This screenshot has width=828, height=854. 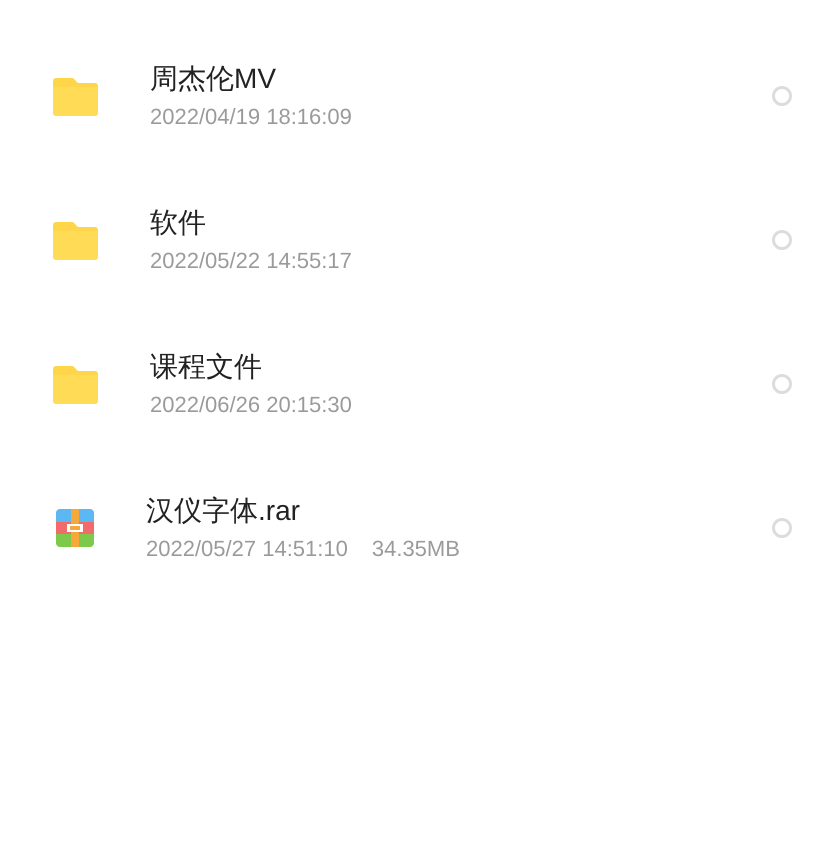 I want to click on modified-date: 2022/05/22 14:55:17, so click(x=251, y=261).